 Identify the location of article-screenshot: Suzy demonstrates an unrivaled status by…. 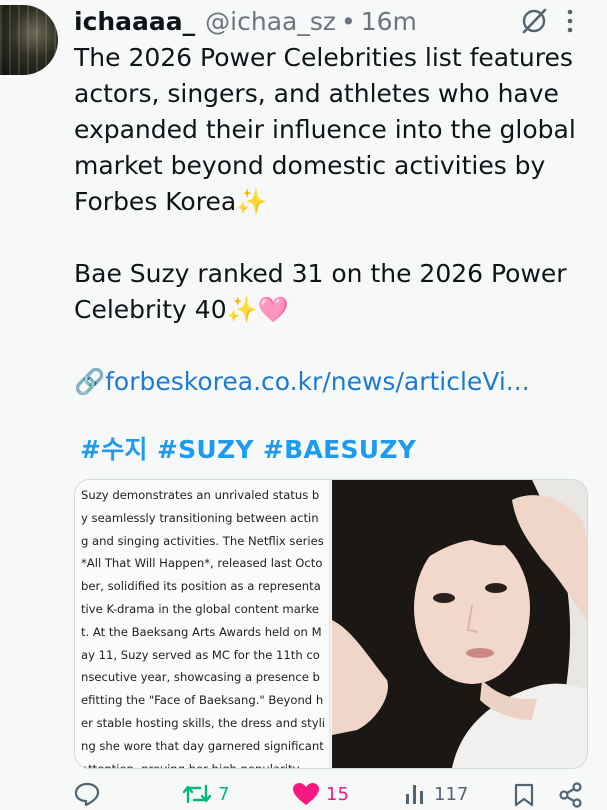
(203, 624).